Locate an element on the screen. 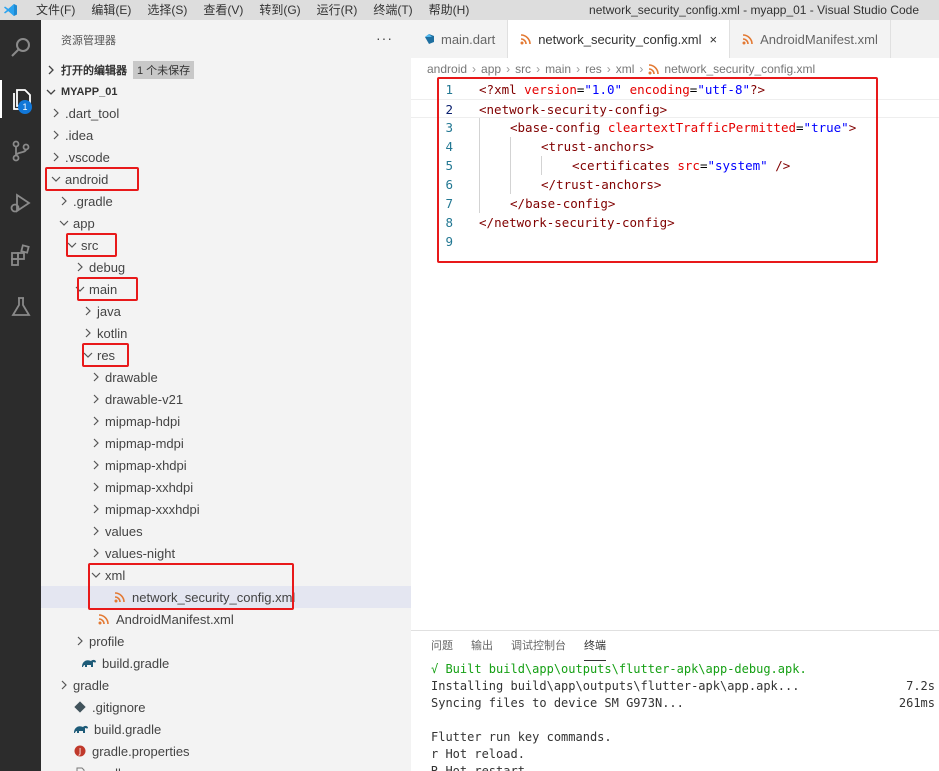 Image resolution: width=939 pixels, height=771 pixels. menu-item-7: 帮助(H) is located at coordinates (449, 10).